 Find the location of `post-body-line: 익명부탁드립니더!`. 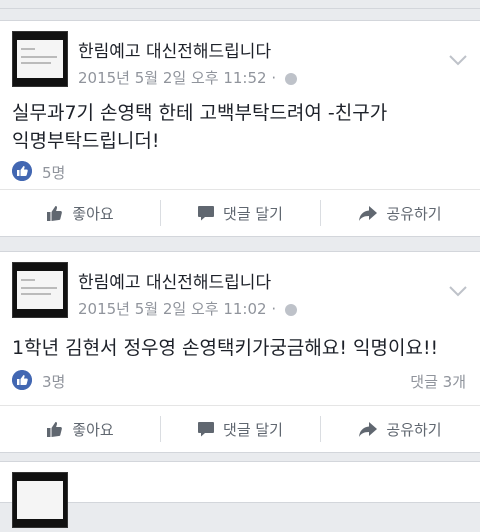

post-body-line: 익명부탁드립니더! is located at coordinates (86, 141).